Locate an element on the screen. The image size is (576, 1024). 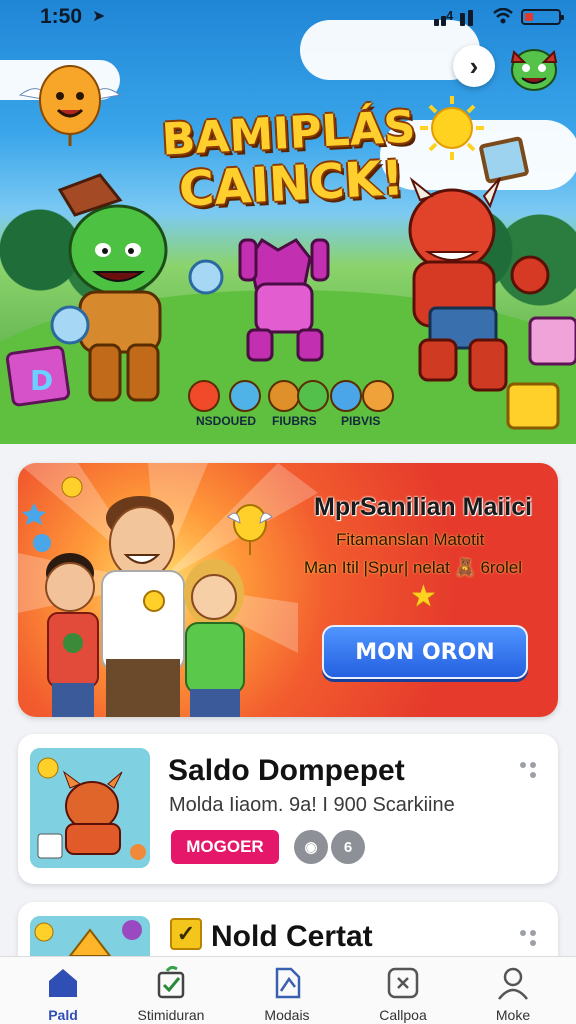
nav-label: Pald is located at coordinates (63, 1015).